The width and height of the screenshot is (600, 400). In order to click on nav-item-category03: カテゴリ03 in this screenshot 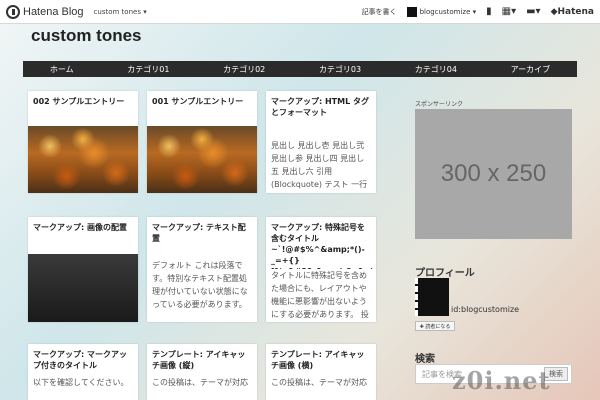, I will do `click(340, 69)`.